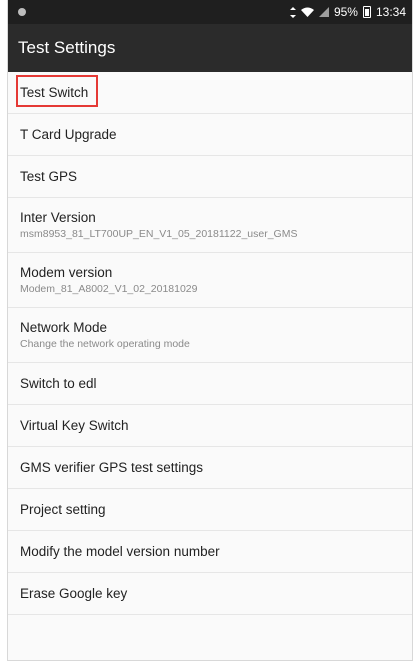  What do you see at coordinates (210, 177) in the screenshot?
I see `setting-test-gps: Test GPS` at bounding box center [210, 177].